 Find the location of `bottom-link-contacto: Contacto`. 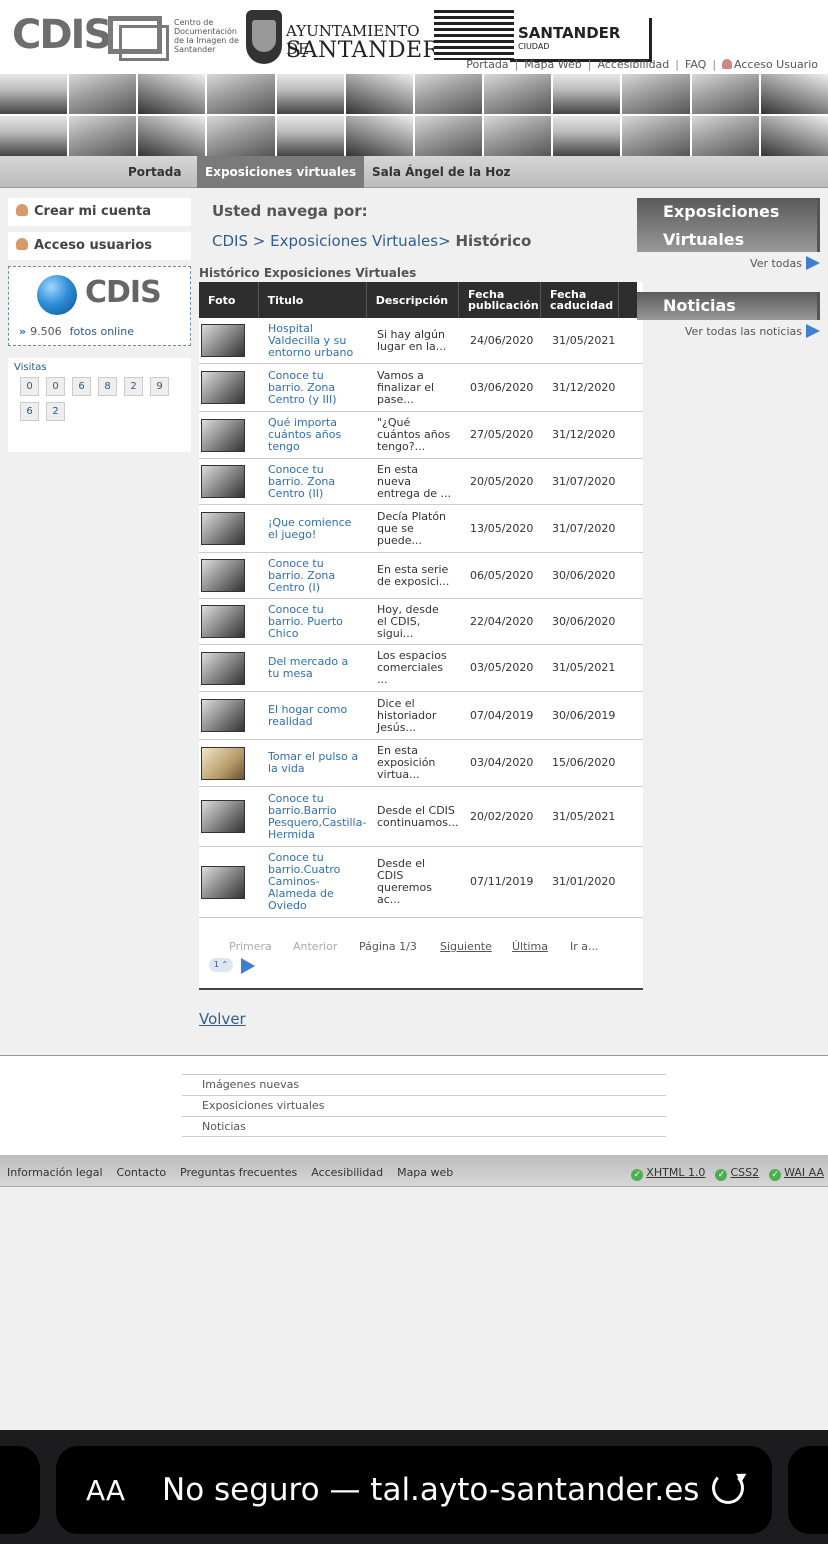

bottom-link-contacto: Contacto is located at coordinates (142, 1173).